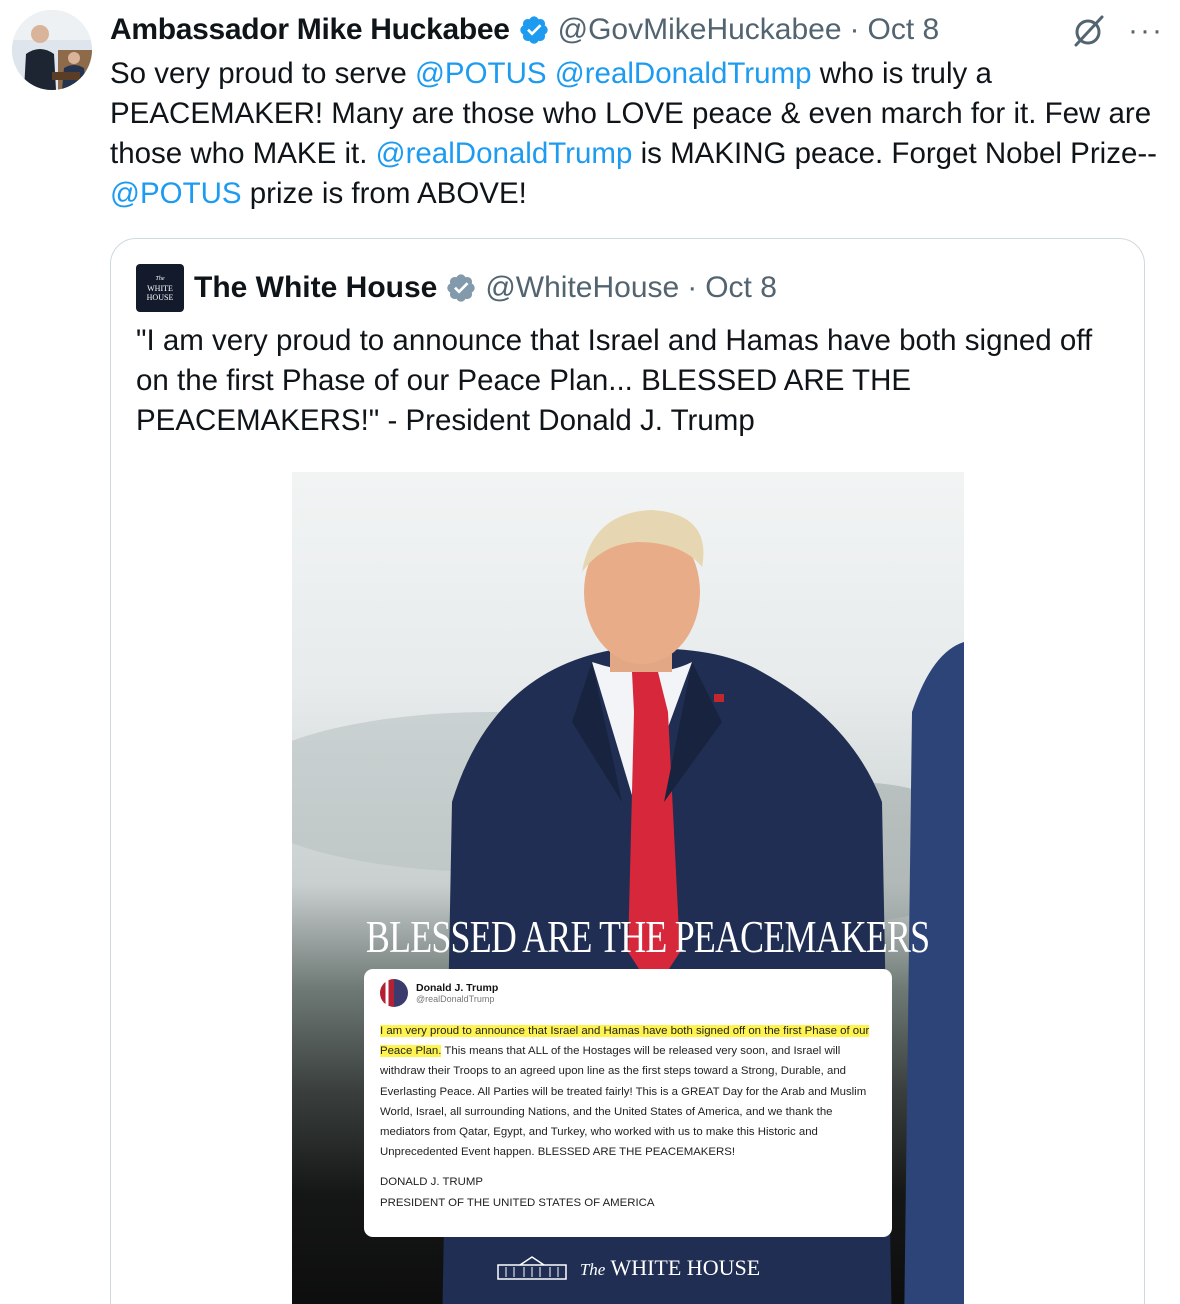 Image resolution: width=1180 pixels, height=1304 pixels. I want to click on tweet-text-segment: prize is from ABOVE!, so click(384, 193).